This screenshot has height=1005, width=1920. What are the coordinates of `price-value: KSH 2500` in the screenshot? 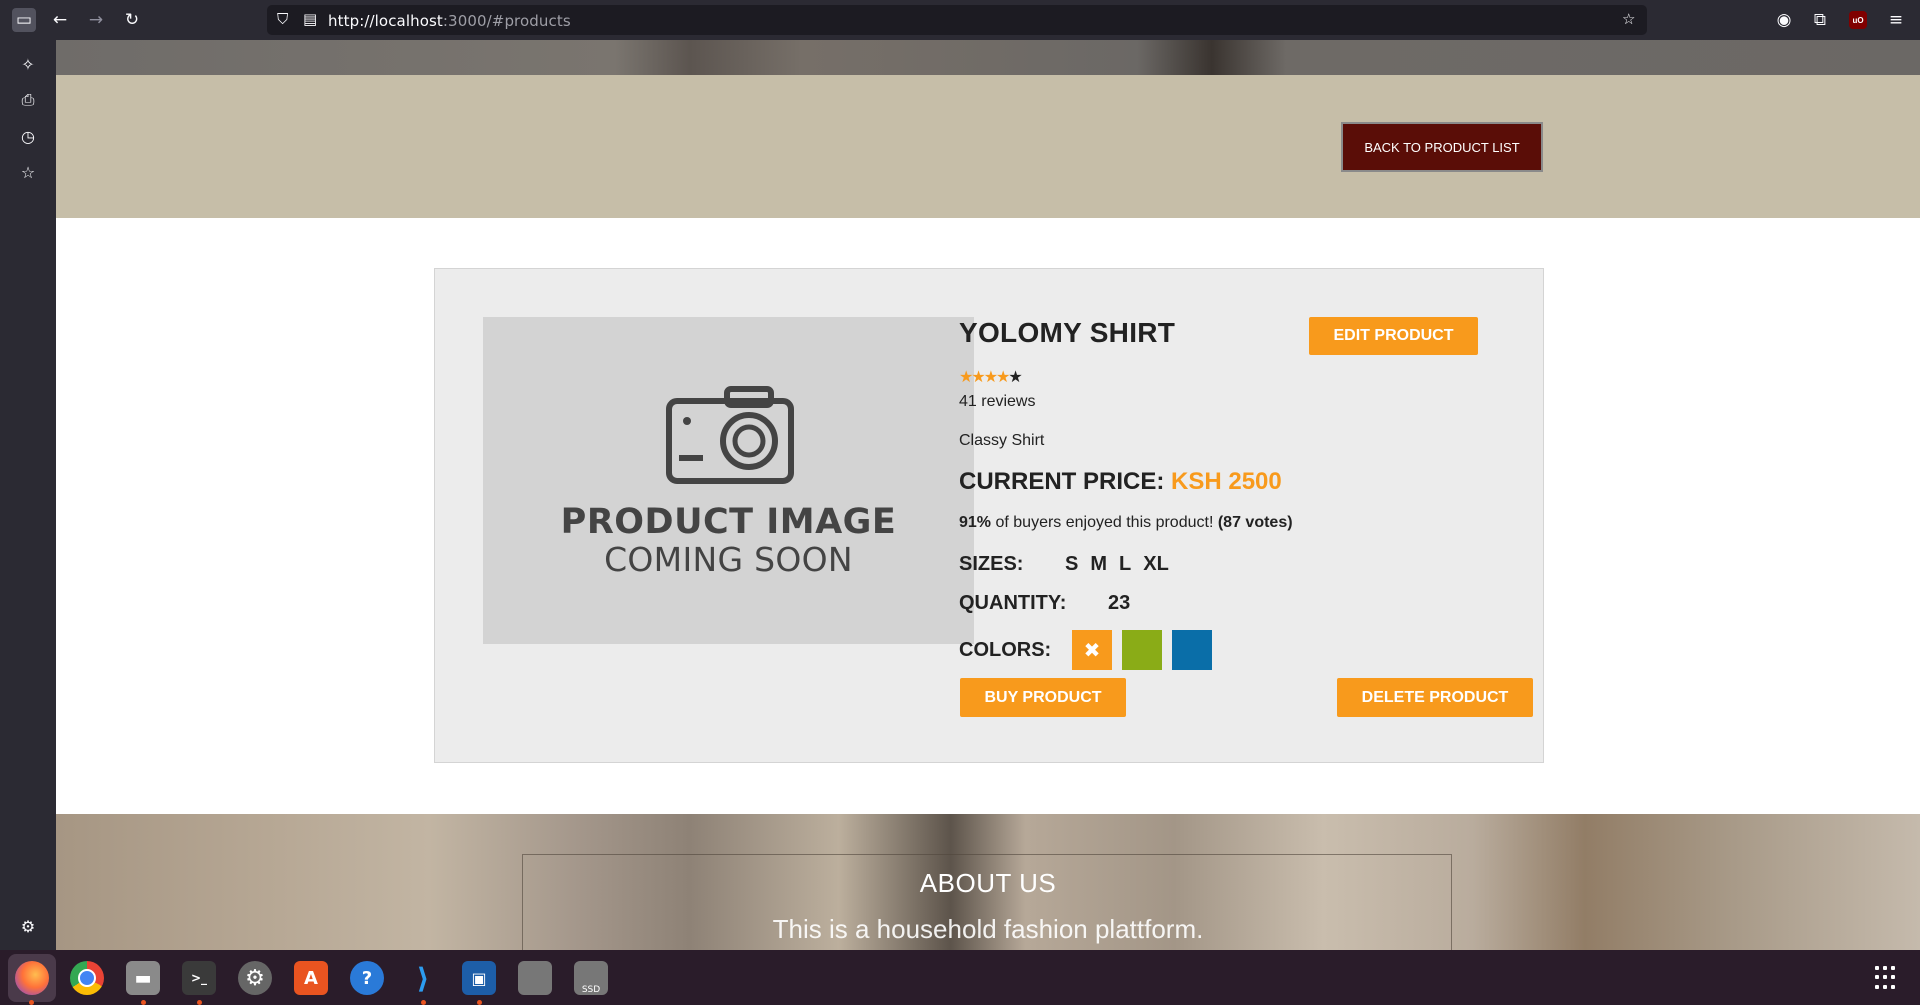 It's located at (1226, 481).